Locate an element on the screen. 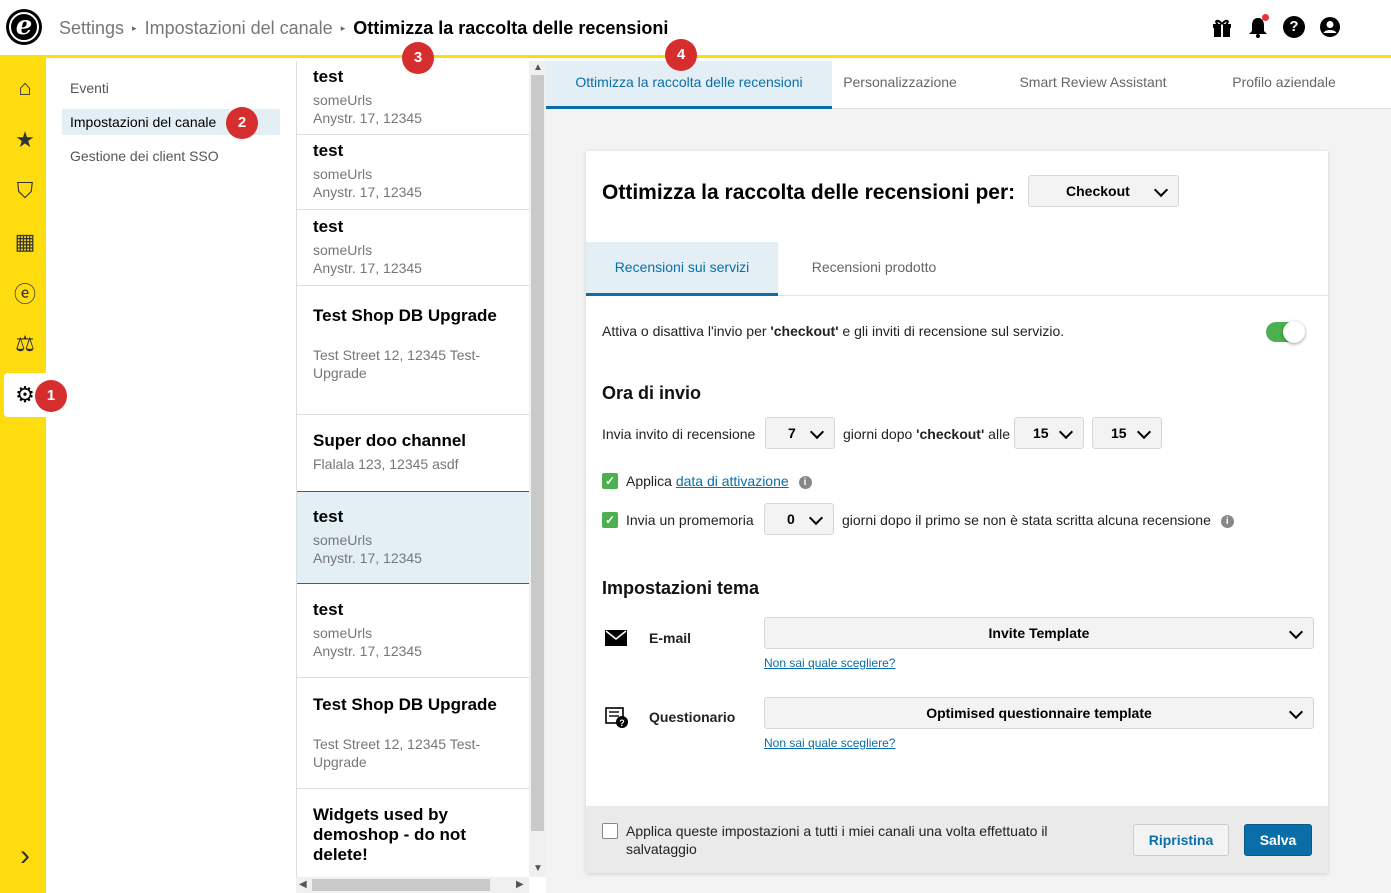 The image size is (1391, 893). breadcrumb-channel-settings: Impostazioni del canale is located at coordinates (239, 28).